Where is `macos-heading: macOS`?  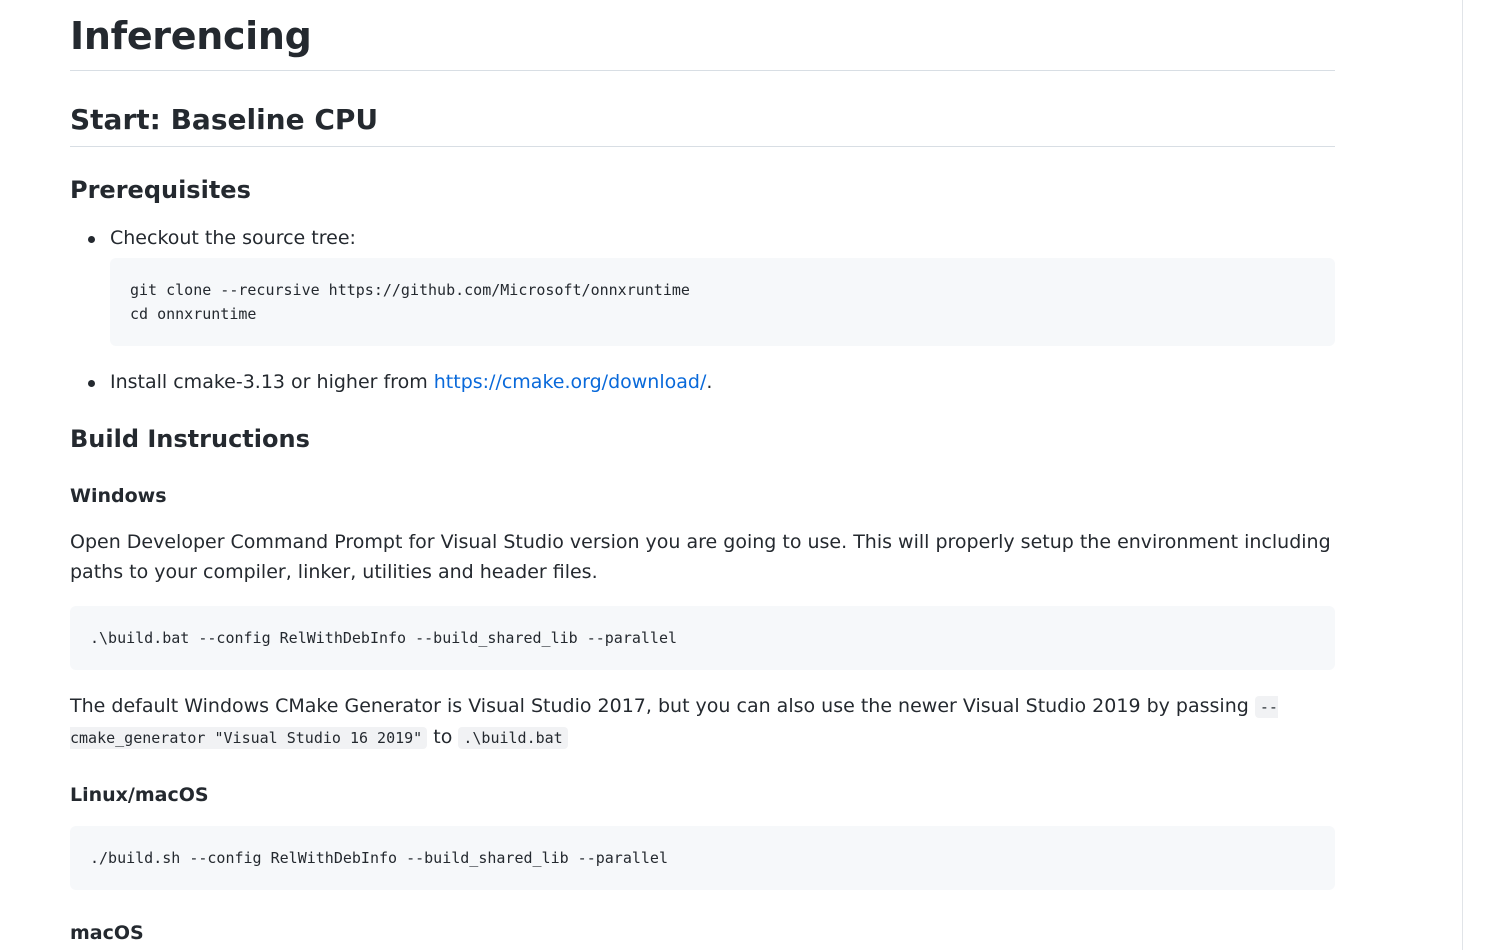 macos-heading: macOS is located at coordinates (107, 933).